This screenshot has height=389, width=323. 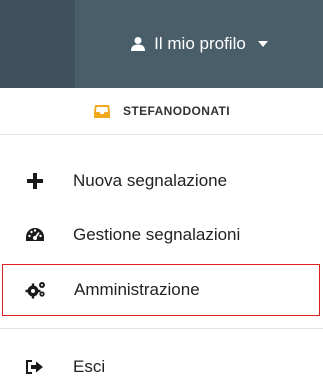 I want to click on user-info-row: STEFANODONATI, so click(x=161, y=111).